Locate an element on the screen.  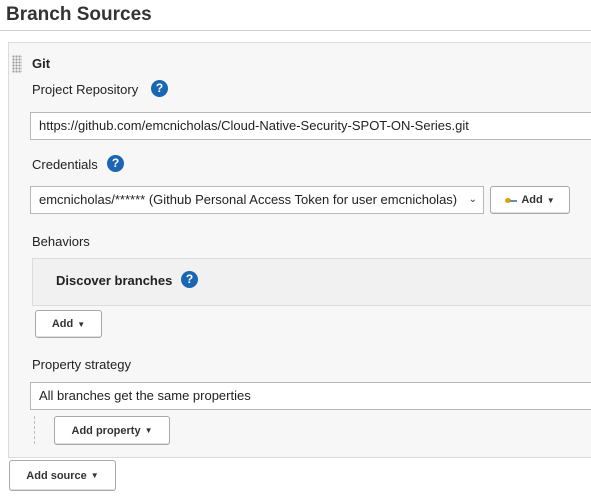
git-heading: Git is located at coordinates (41, 63).